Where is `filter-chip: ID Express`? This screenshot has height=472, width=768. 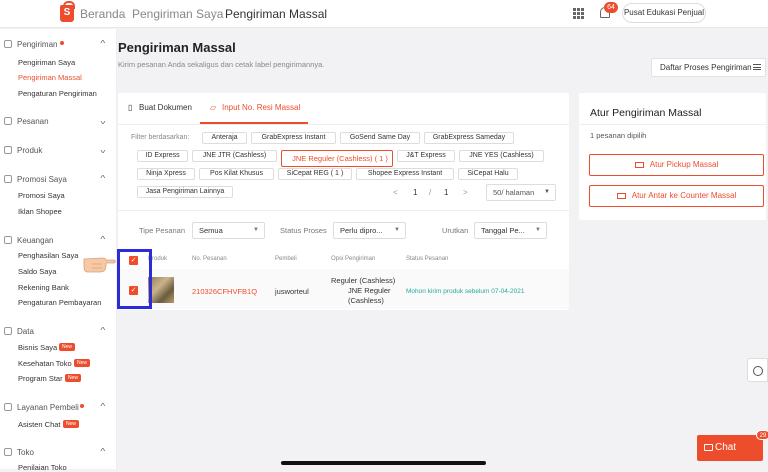
filter-chip: ID Express is located at coordinates (162, 156).